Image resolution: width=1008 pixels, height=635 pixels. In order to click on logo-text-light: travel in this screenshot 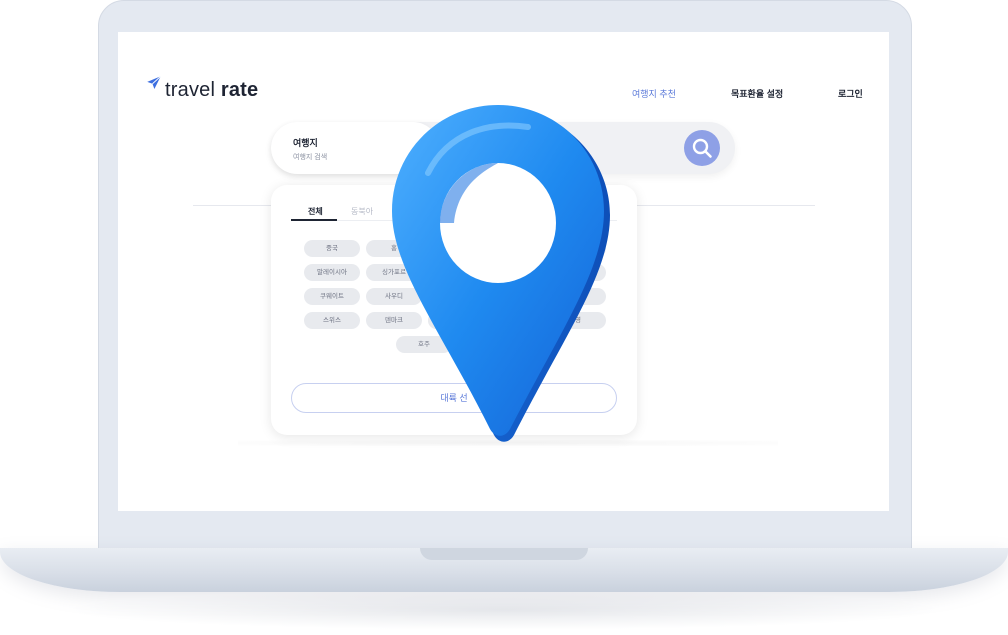, I will do `click(193, 90)`.